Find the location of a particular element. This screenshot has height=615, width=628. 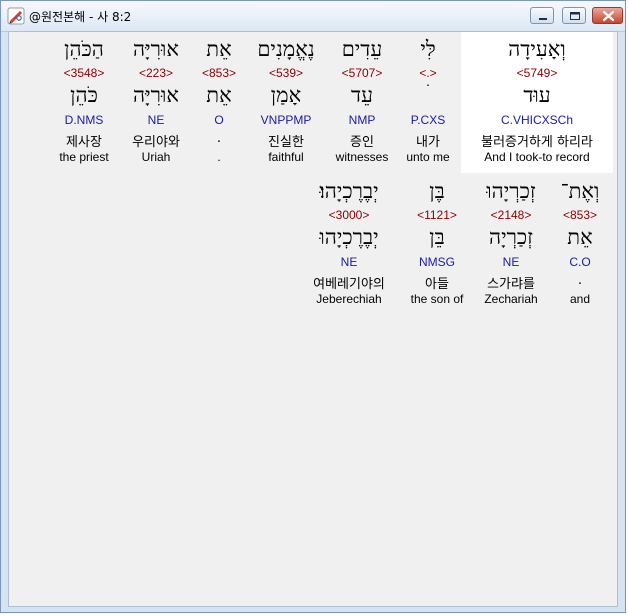

word-4: אֵת <853> אֵת O . . is located at coordinates (219, 102).